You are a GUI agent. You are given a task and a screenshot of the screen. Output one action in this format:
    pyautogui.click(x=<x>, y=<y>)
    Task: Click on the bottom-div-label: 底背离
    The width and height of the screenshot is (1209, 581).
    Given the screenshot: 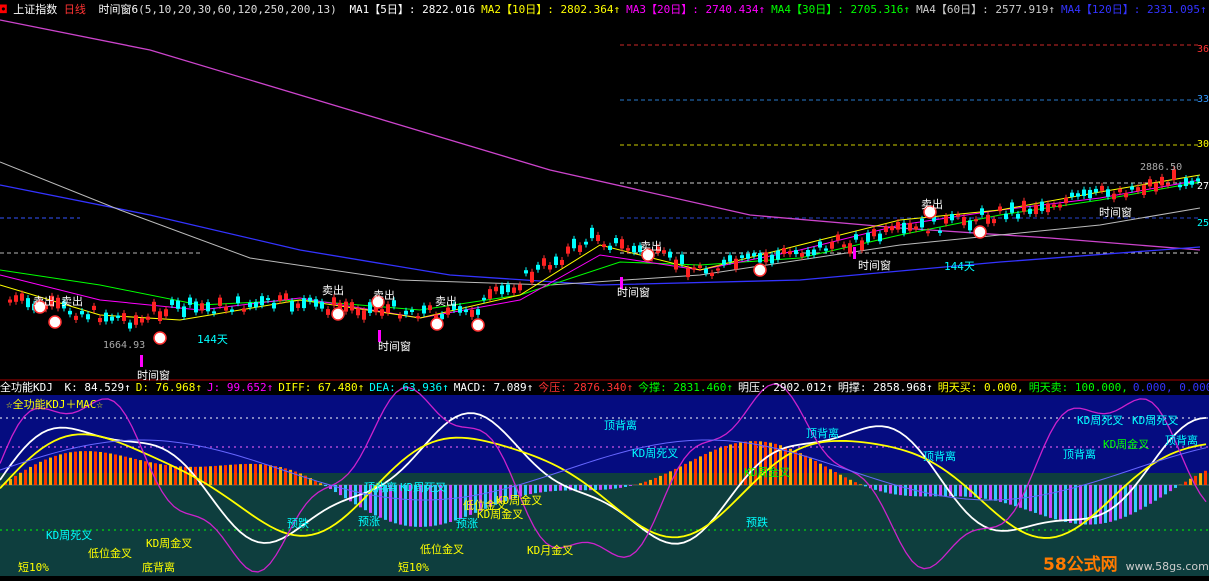 What is the action you would take?
    pyautogui.click(x=158, y=567)
    